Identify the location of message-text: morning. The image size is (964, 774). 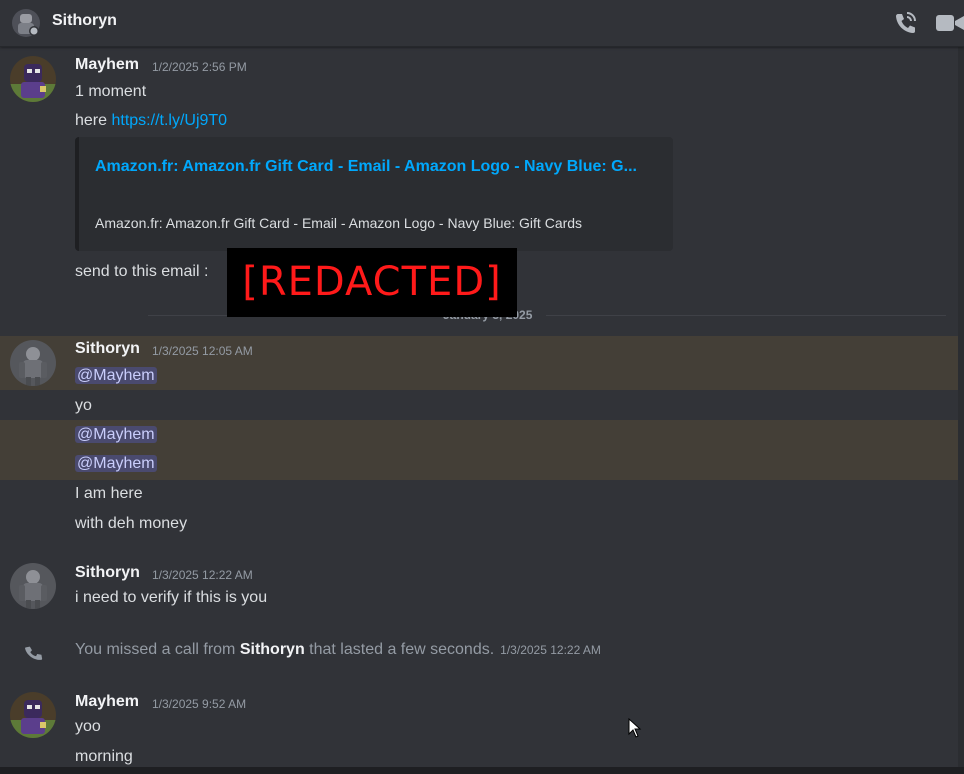
(104, 756).